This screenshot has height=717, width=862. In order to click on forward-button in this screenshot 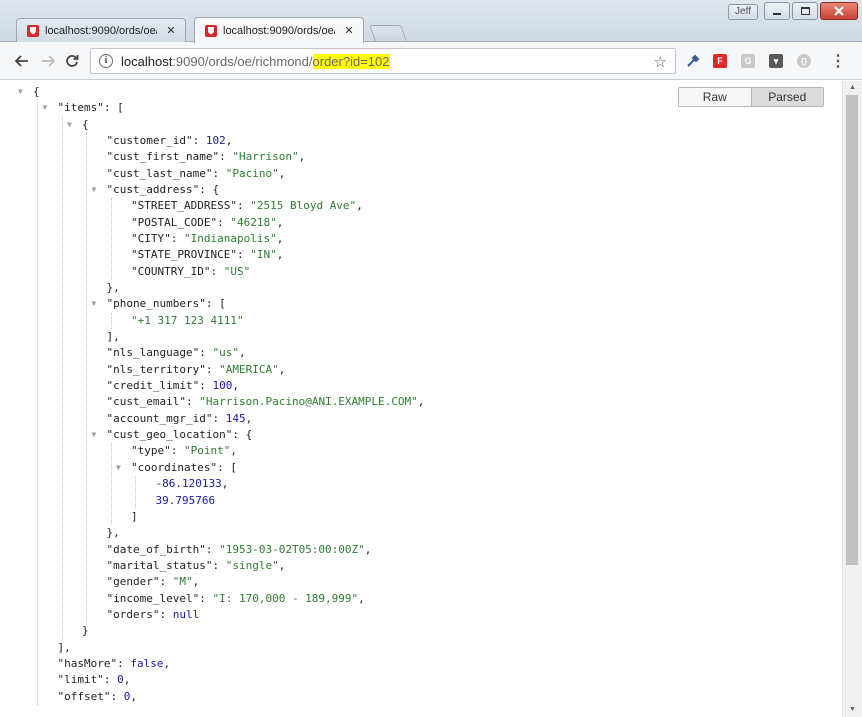, I will do `click(48, 61)`.